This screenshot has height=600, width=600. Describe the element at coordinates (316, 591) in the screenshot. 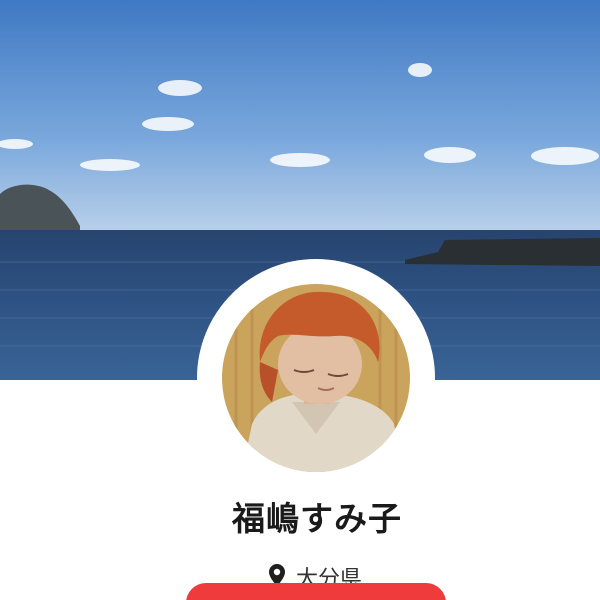

I see `primary-action-button` at that location.